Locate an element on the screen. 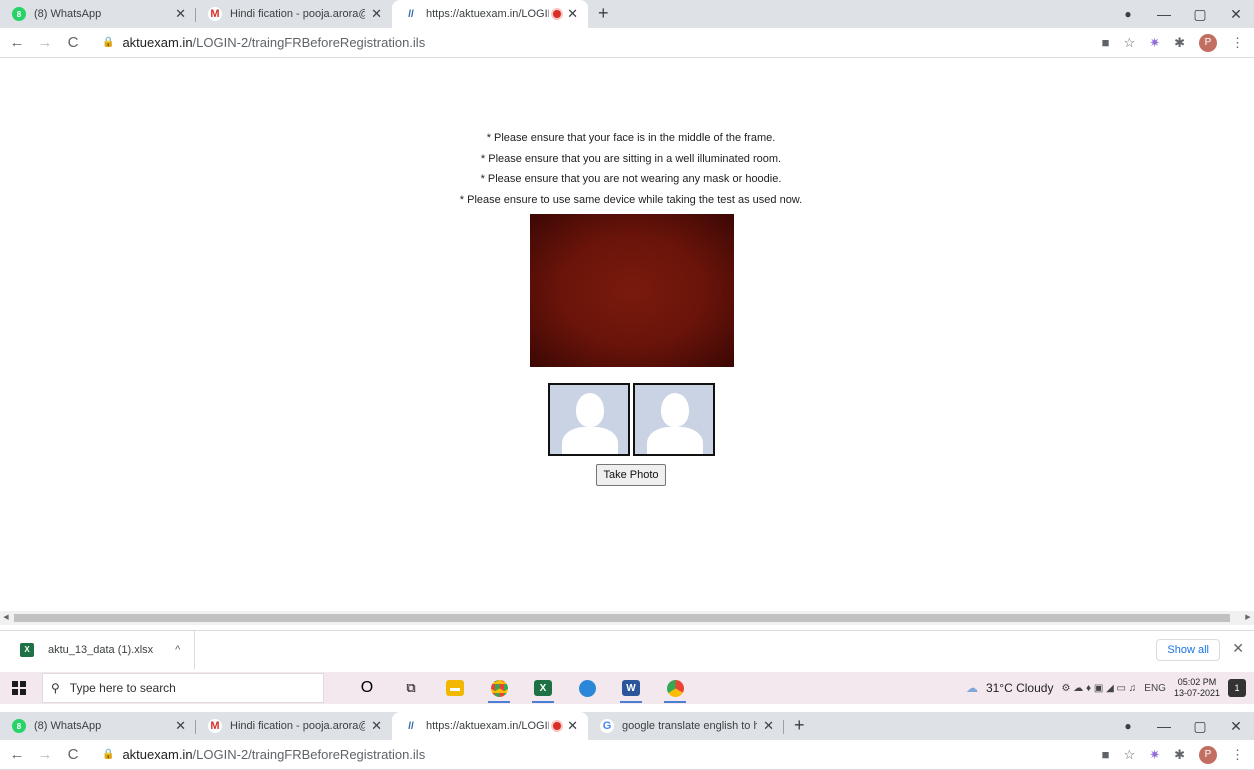 Image resolution: width=1254 pixels, height=770 pixels. task-view-icon: ⧉ is located at coordinates (411, 688).